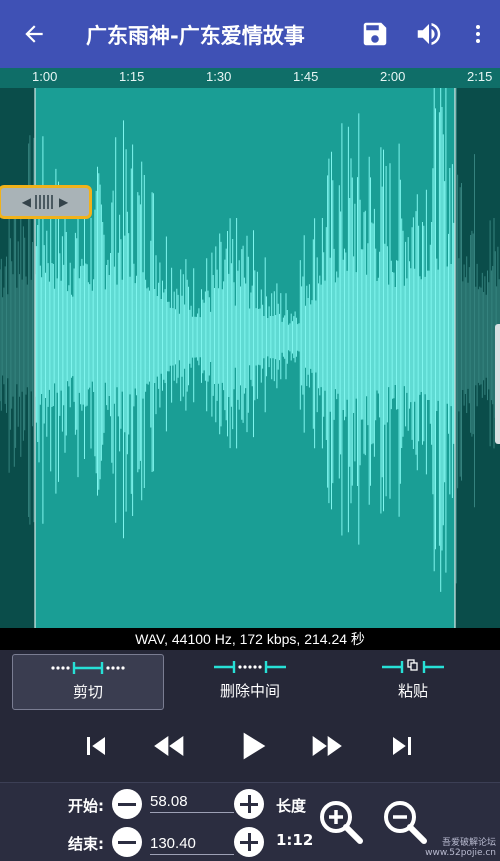 This screenshot has width=500, height=861. I want to click on skip-previous-button, so click(96, 746).